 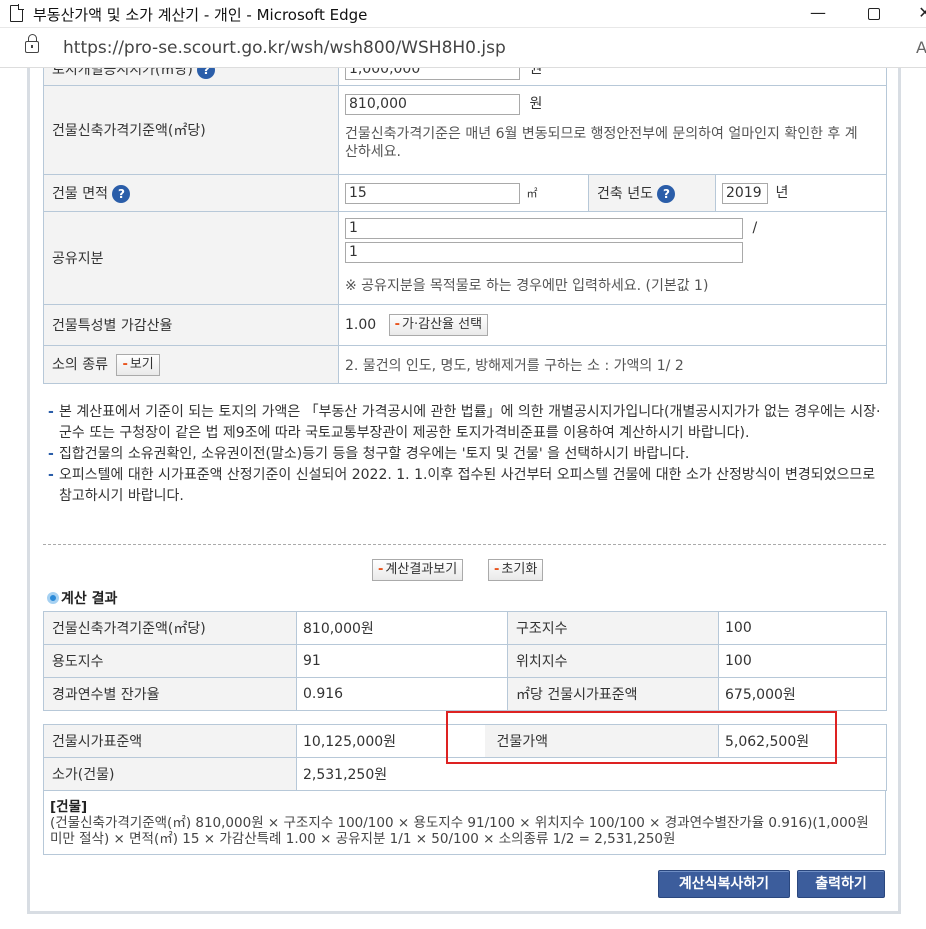 I want to click on lock-icon, so click(x=32, y=43).